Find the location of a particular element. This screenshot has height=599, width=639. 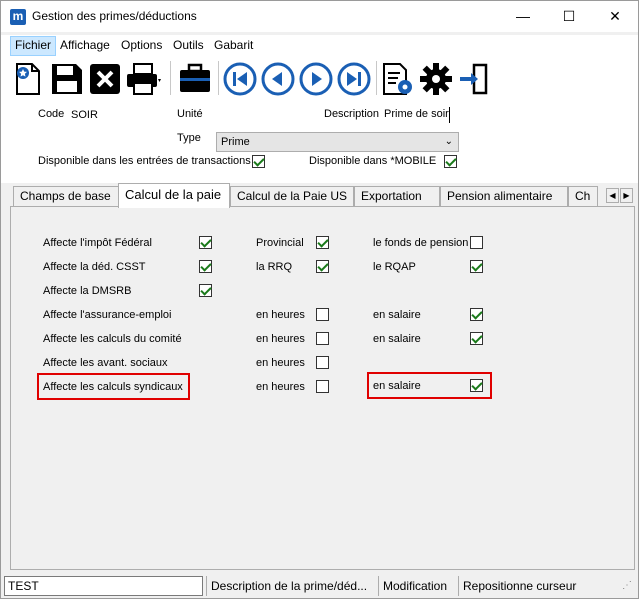

delete-icon is located at coordinates (105, 79).